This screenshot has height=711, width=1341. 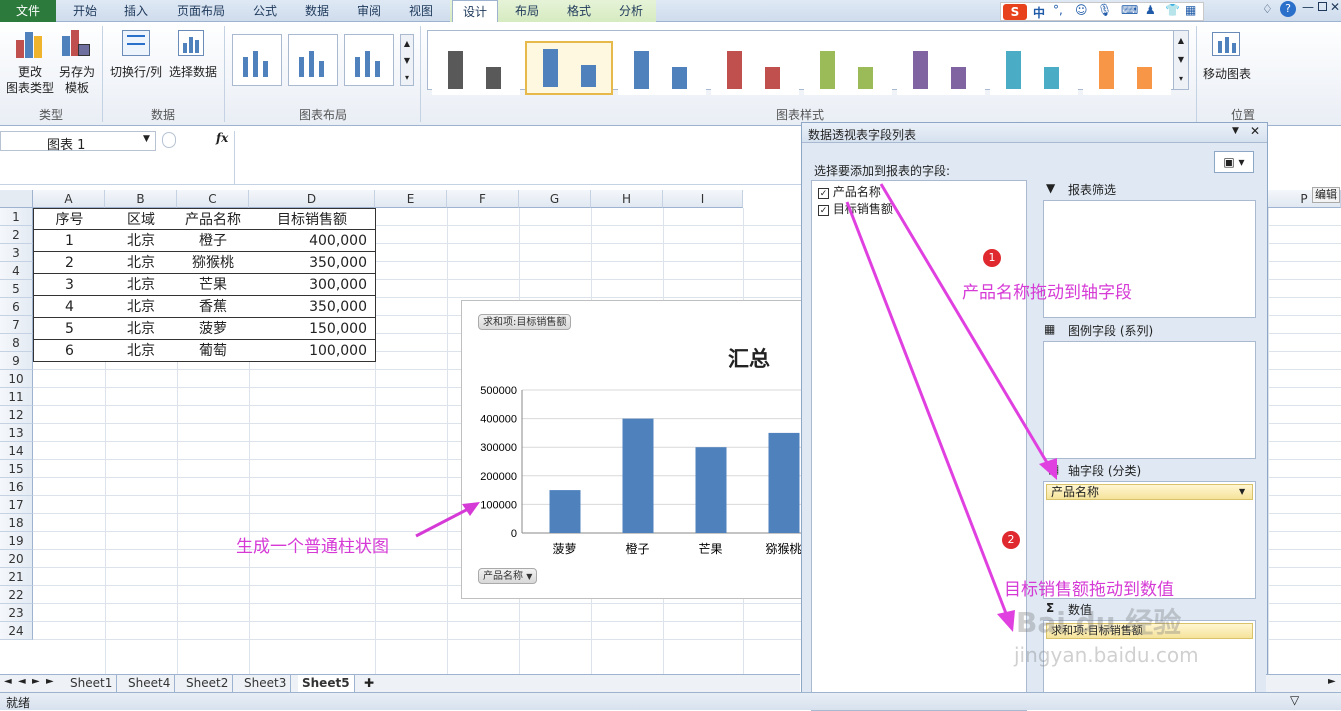 What do you see at coordinates (1308, 7) in the screenshot?
I see `minimize-icon: —` at bounding box center [1308, 7].